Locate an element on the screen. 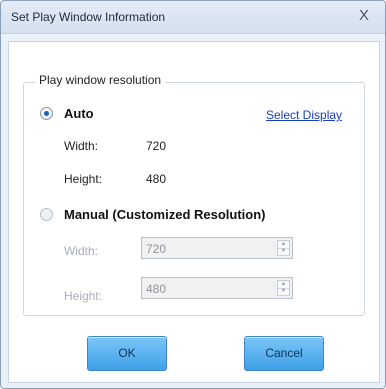  manual-height-label: Height: is located at coordinates (83, 296).